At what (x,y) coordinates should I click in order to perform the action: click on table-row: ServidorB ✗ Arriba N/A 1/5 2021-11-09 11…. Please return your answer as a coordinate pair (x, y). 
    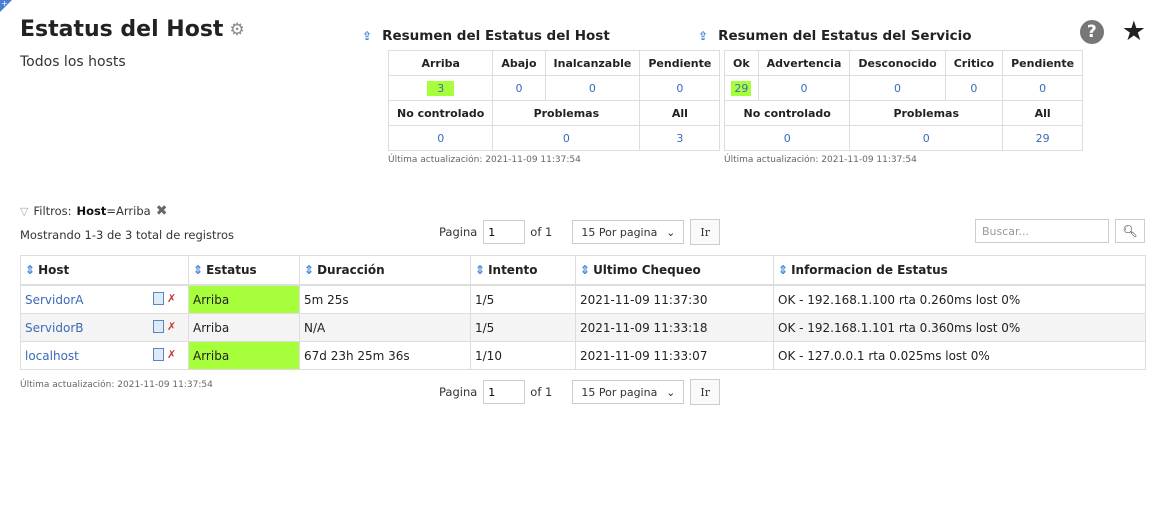
    Looking at the image, I should click on (583, 327).